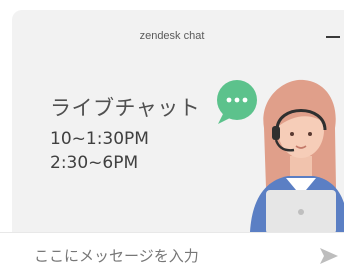 Image resolution: width=344 pixels, height=275 pixels. What do you see at coordinates (99, 139) in the screenshot?
I see `hours-line: 10~1:30PM` at bounding box center [99, 139].